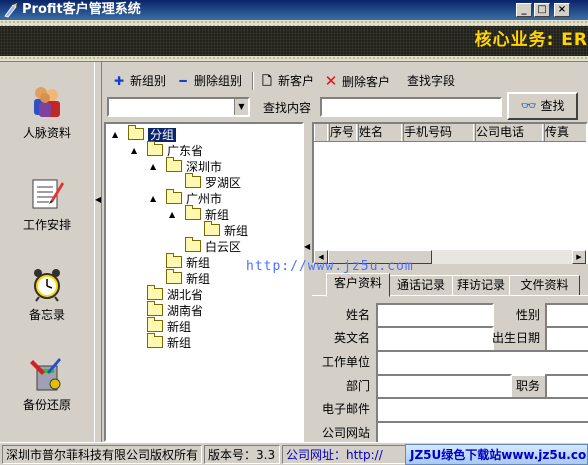 Image resolution: width=588 pixels, height=465 pixels. Describe the element at coordinates (178, 107) in the screenshot. I see `group-select: ▼` at that location.